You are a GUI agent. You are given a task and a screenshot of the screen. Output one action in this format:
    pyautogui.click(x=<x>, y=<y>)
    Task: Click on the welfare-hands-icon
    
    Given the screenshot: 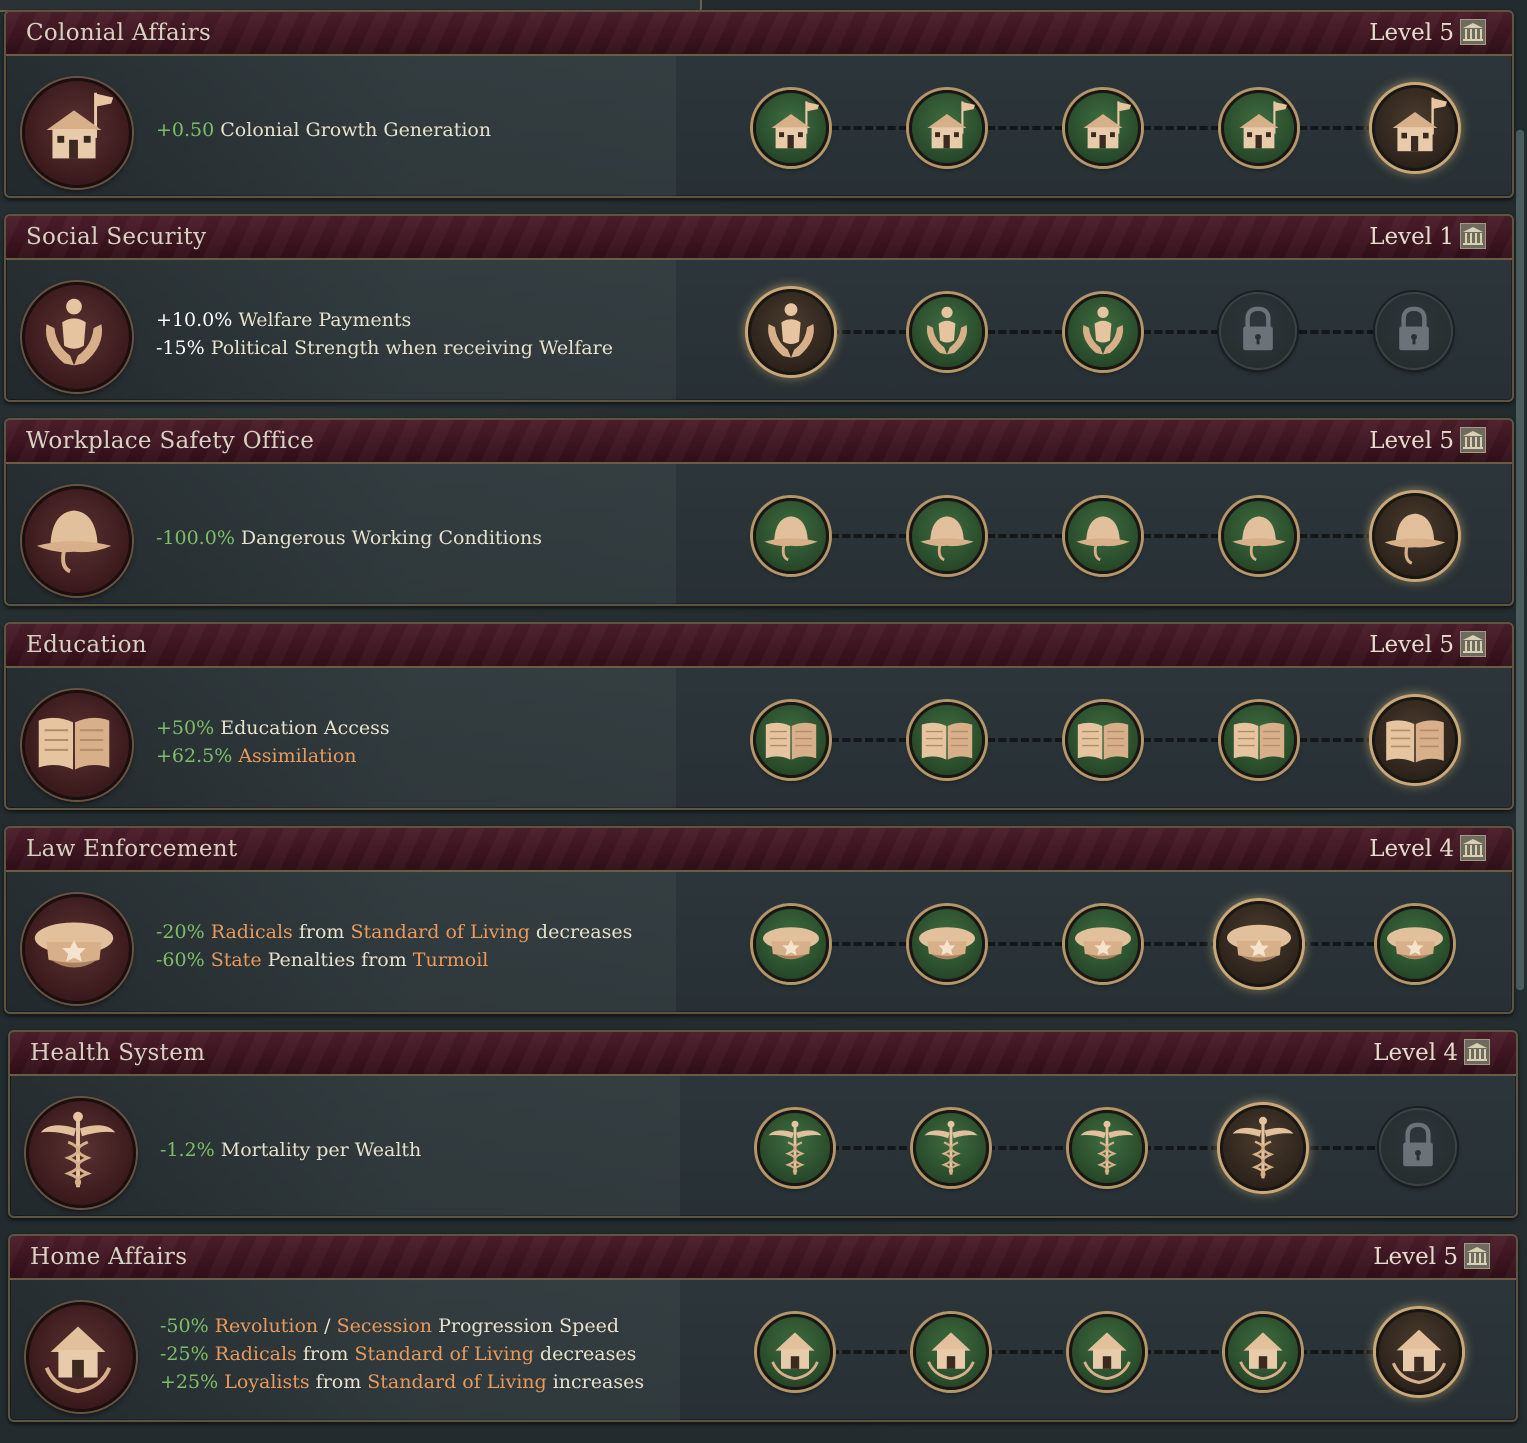 What is the action you would take?
    pyautogui.click(x=77, y=337)
    